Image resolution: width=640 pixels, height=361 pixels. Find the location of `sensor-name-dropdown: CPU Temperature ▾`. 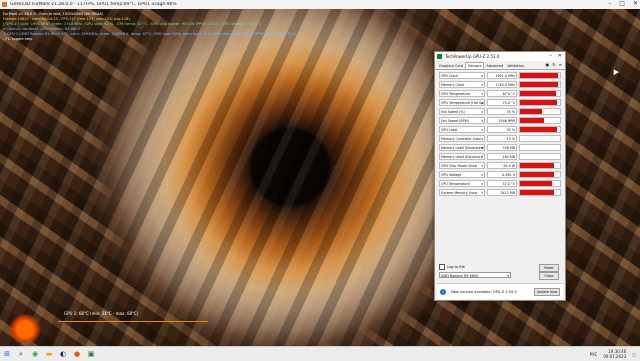

sensor-name-dropdown: CPU Temperature ▾ is located at coordinates (462, 183).